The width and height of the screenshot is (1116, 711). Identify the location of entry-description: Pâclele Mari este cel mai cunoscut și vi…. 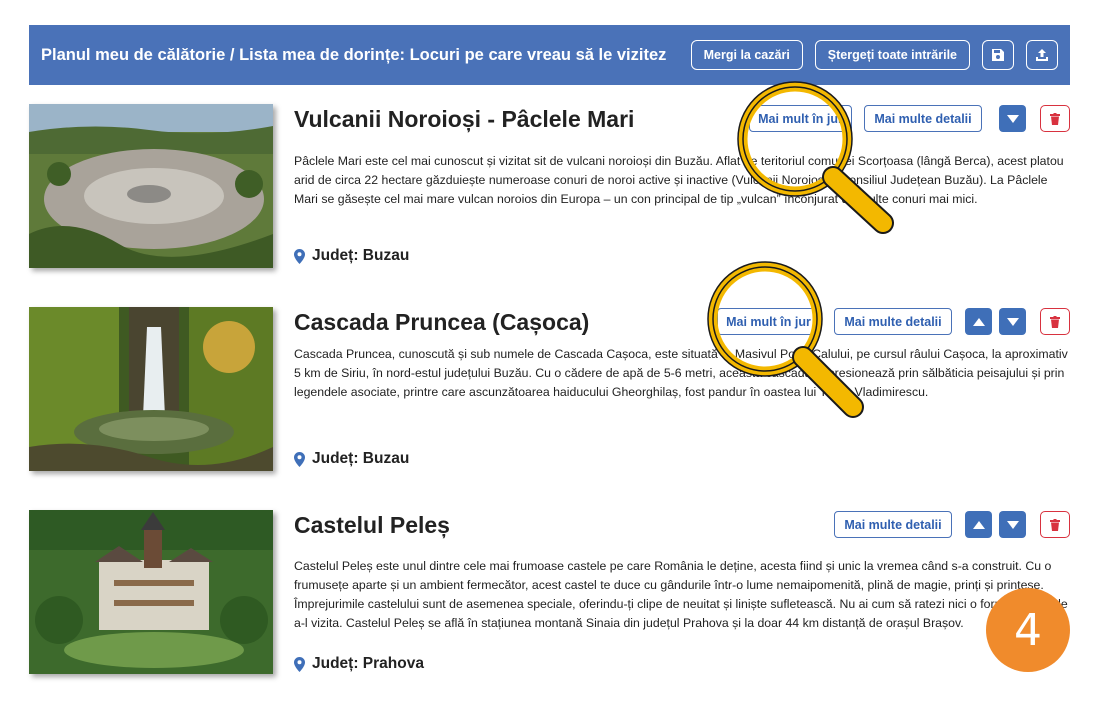
(679, 180).